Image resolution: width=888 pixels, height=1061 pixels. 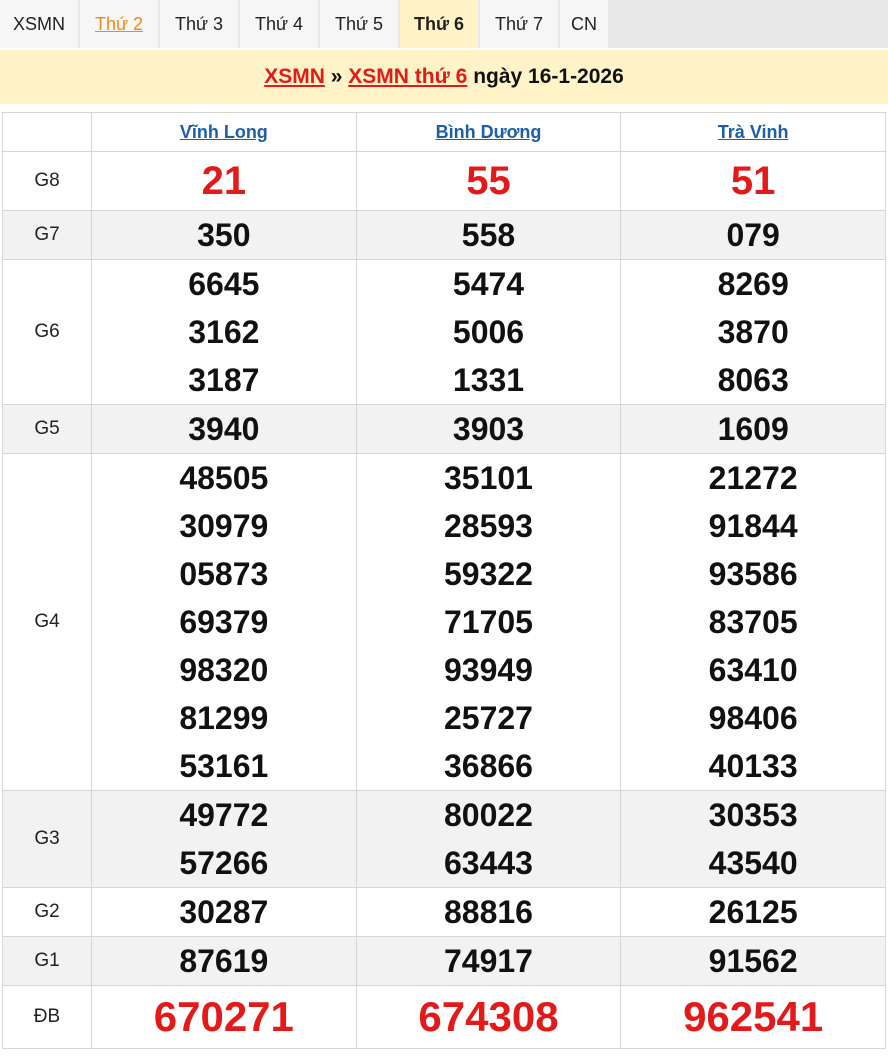 I want to click on prize-number: 3162, so click(x=224, y=332).